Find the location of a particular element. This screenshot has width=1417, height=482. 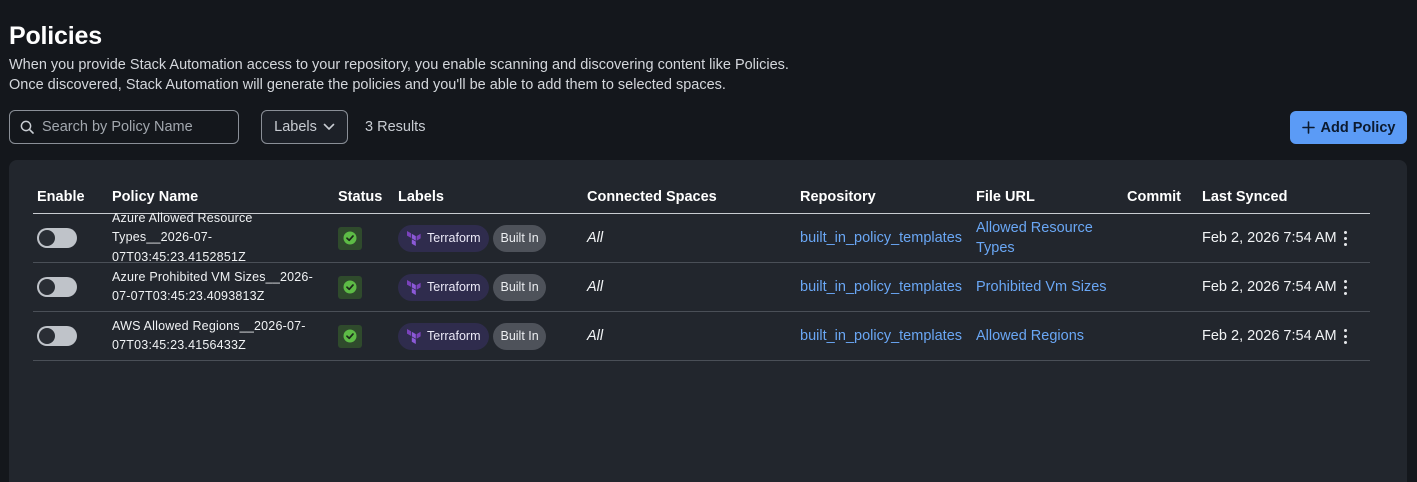

file-url-cell: Allowed Regions is located at coordinates (1048, 336).